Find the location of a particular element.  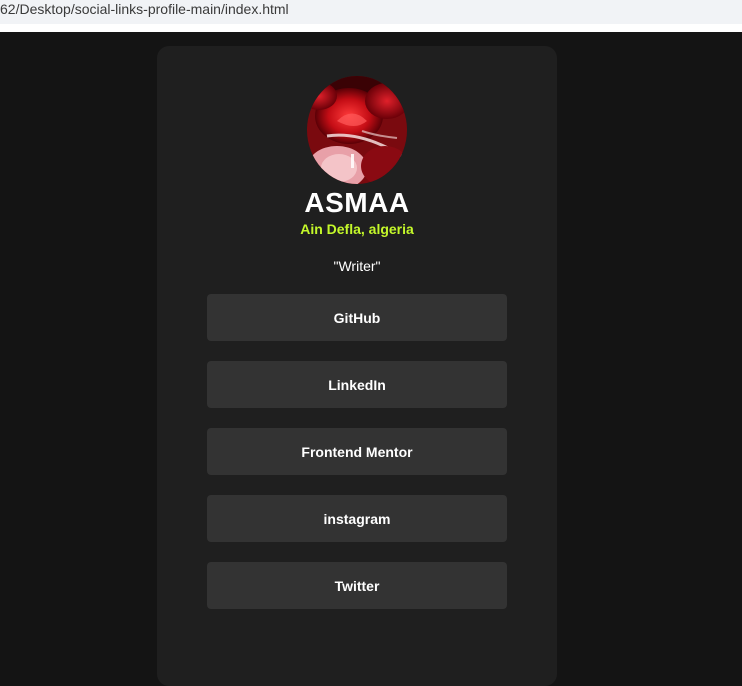

avatar is located at coordinates (357, 130).